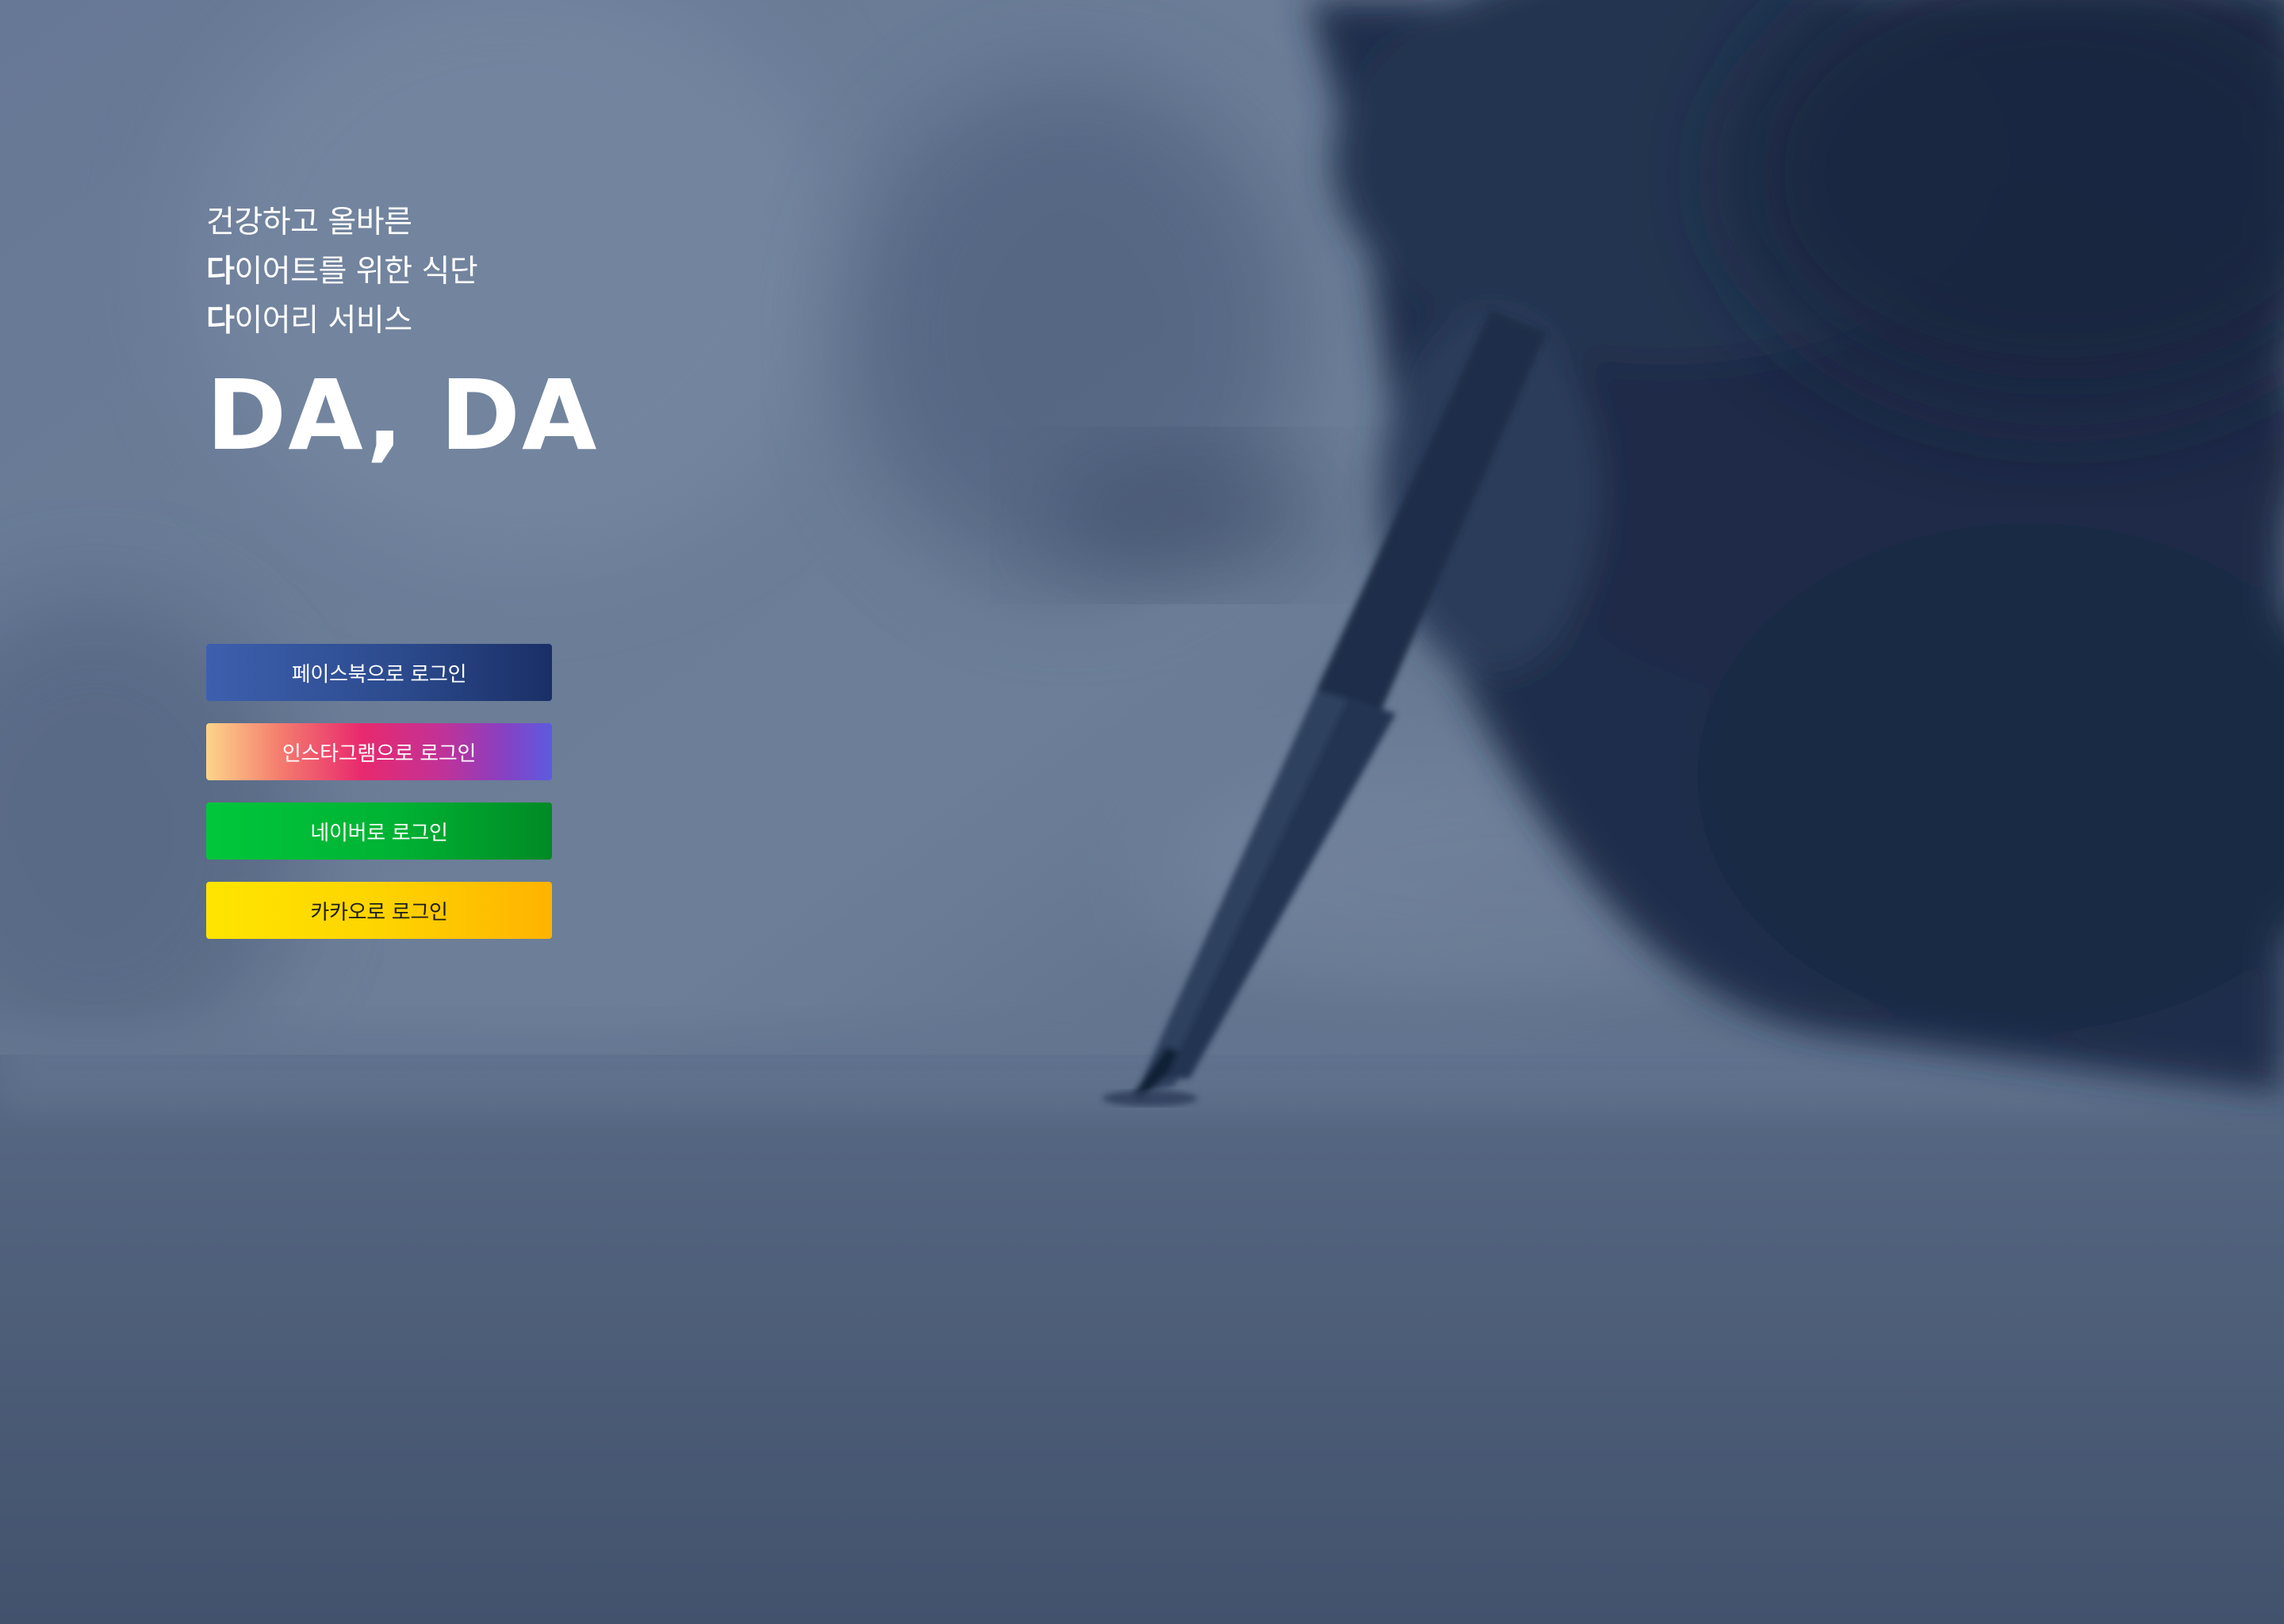  I want to click on tagline-line-3-bold: 다, so click(220, 321).